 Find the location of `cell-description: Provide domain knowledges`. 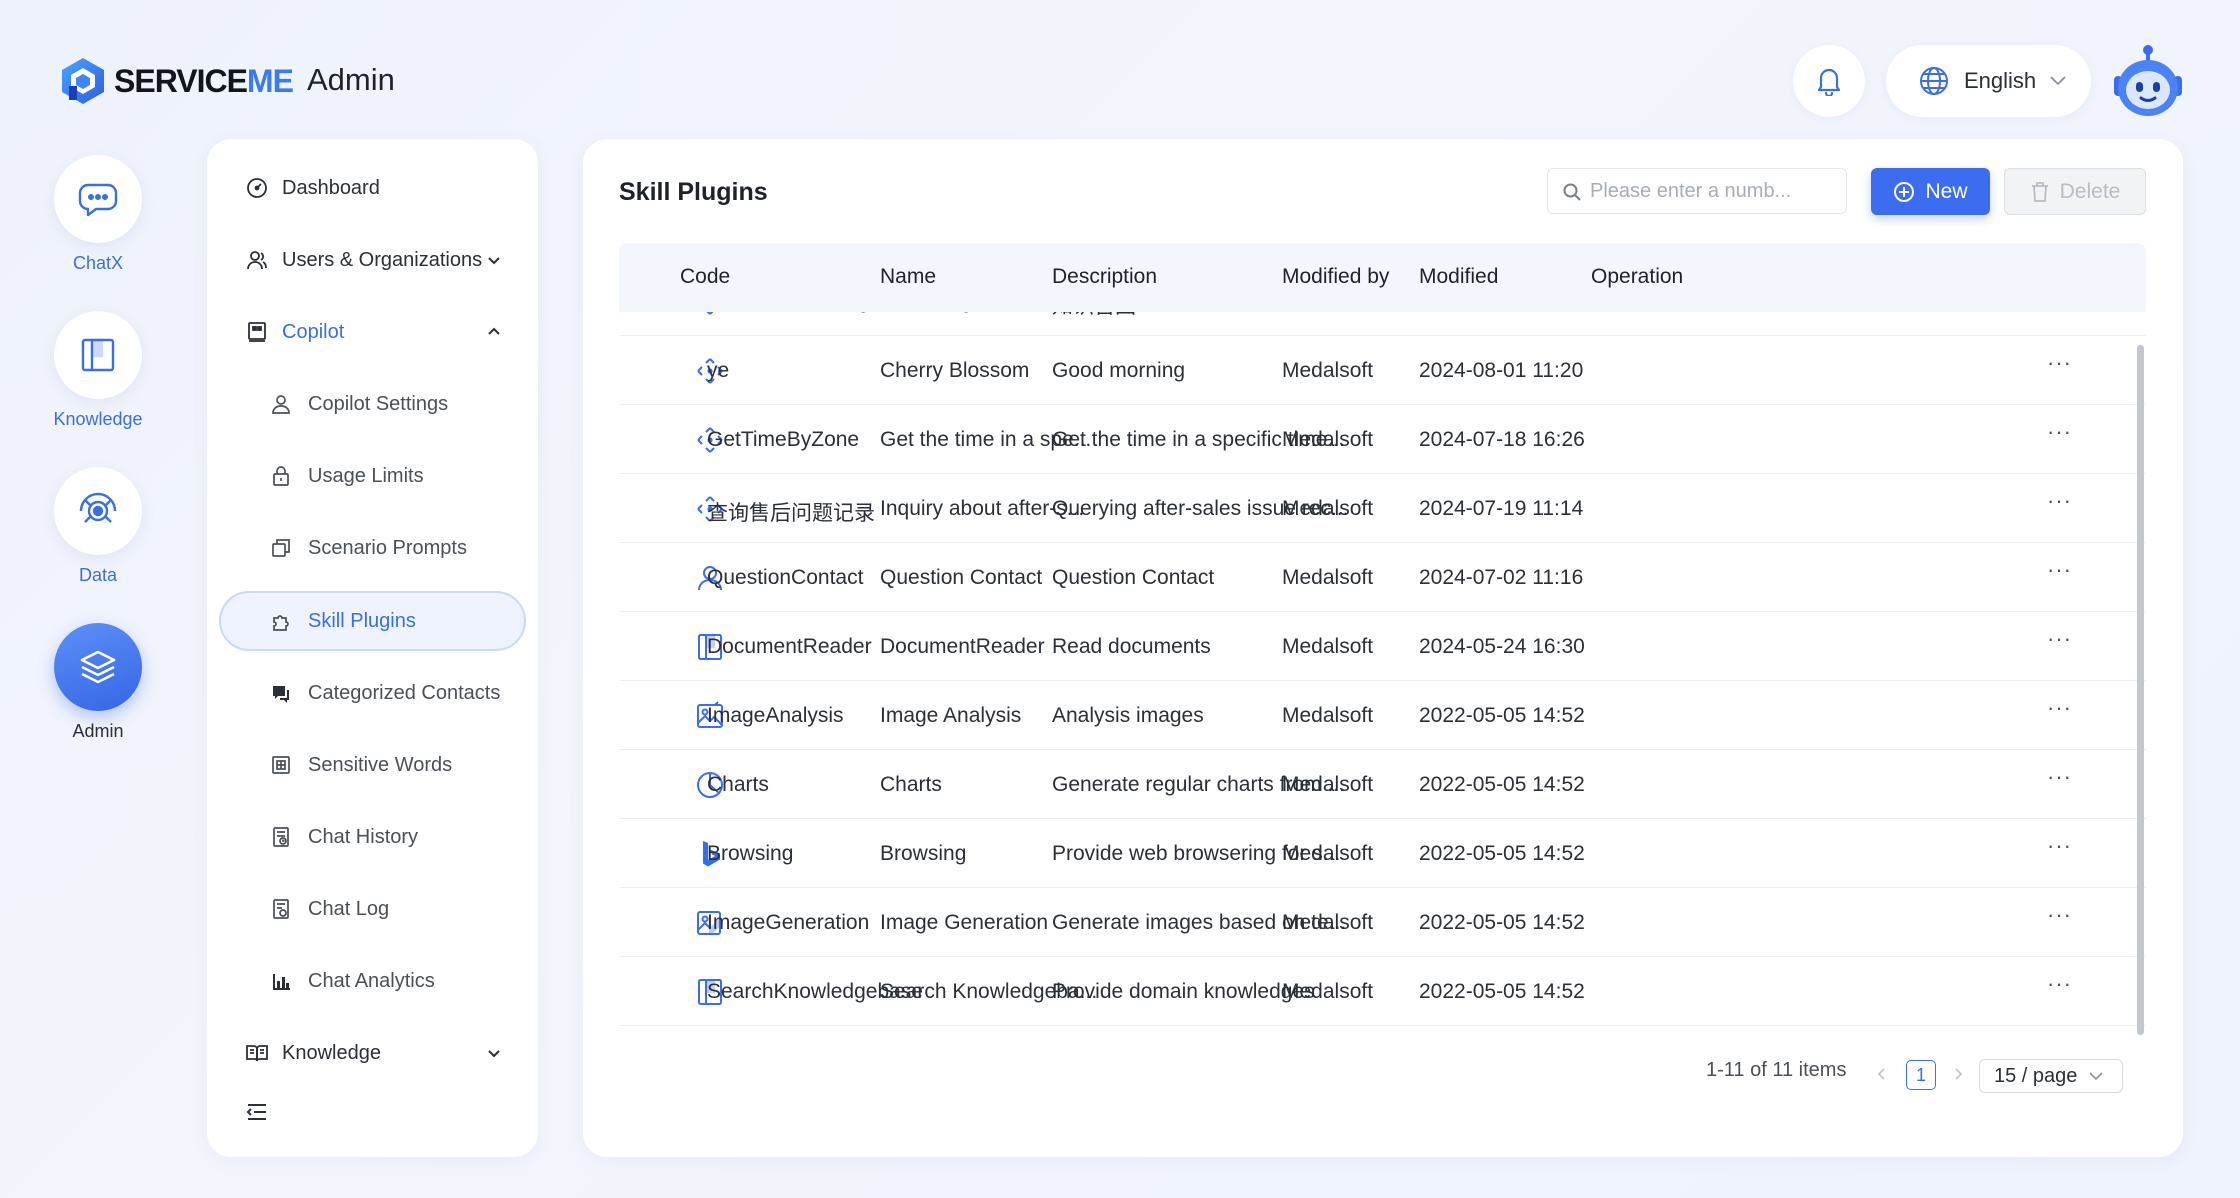

cell-description: Provide domain knowledges is located at coordinates (1183, 991).